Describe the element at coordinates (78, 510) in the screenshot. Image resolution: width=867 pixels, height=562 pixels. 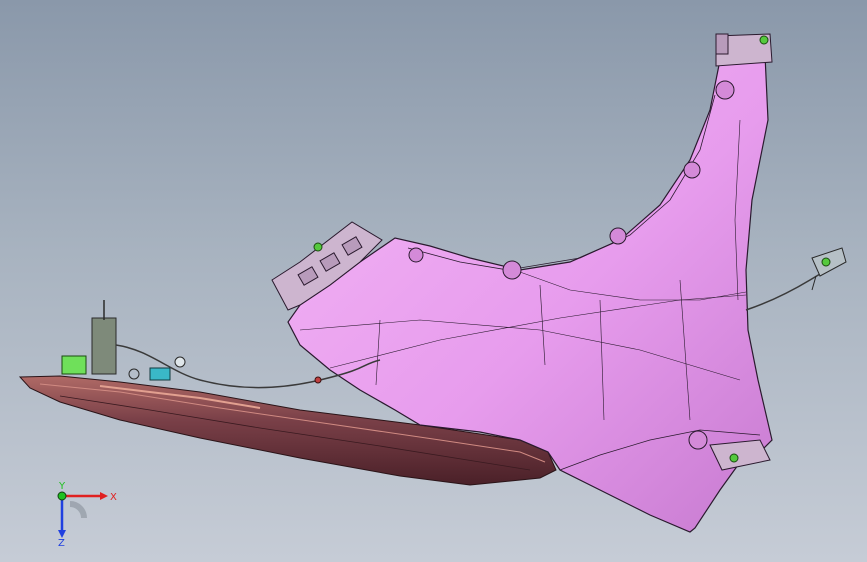
I see `triad-plane-hint` at that location.